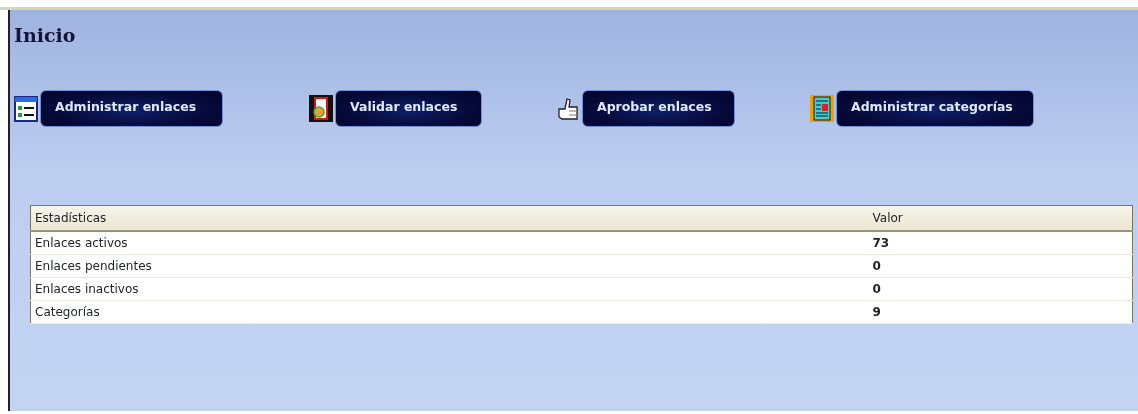  I want to click on action-button: Aprobar enlaces, so click(658, 109).